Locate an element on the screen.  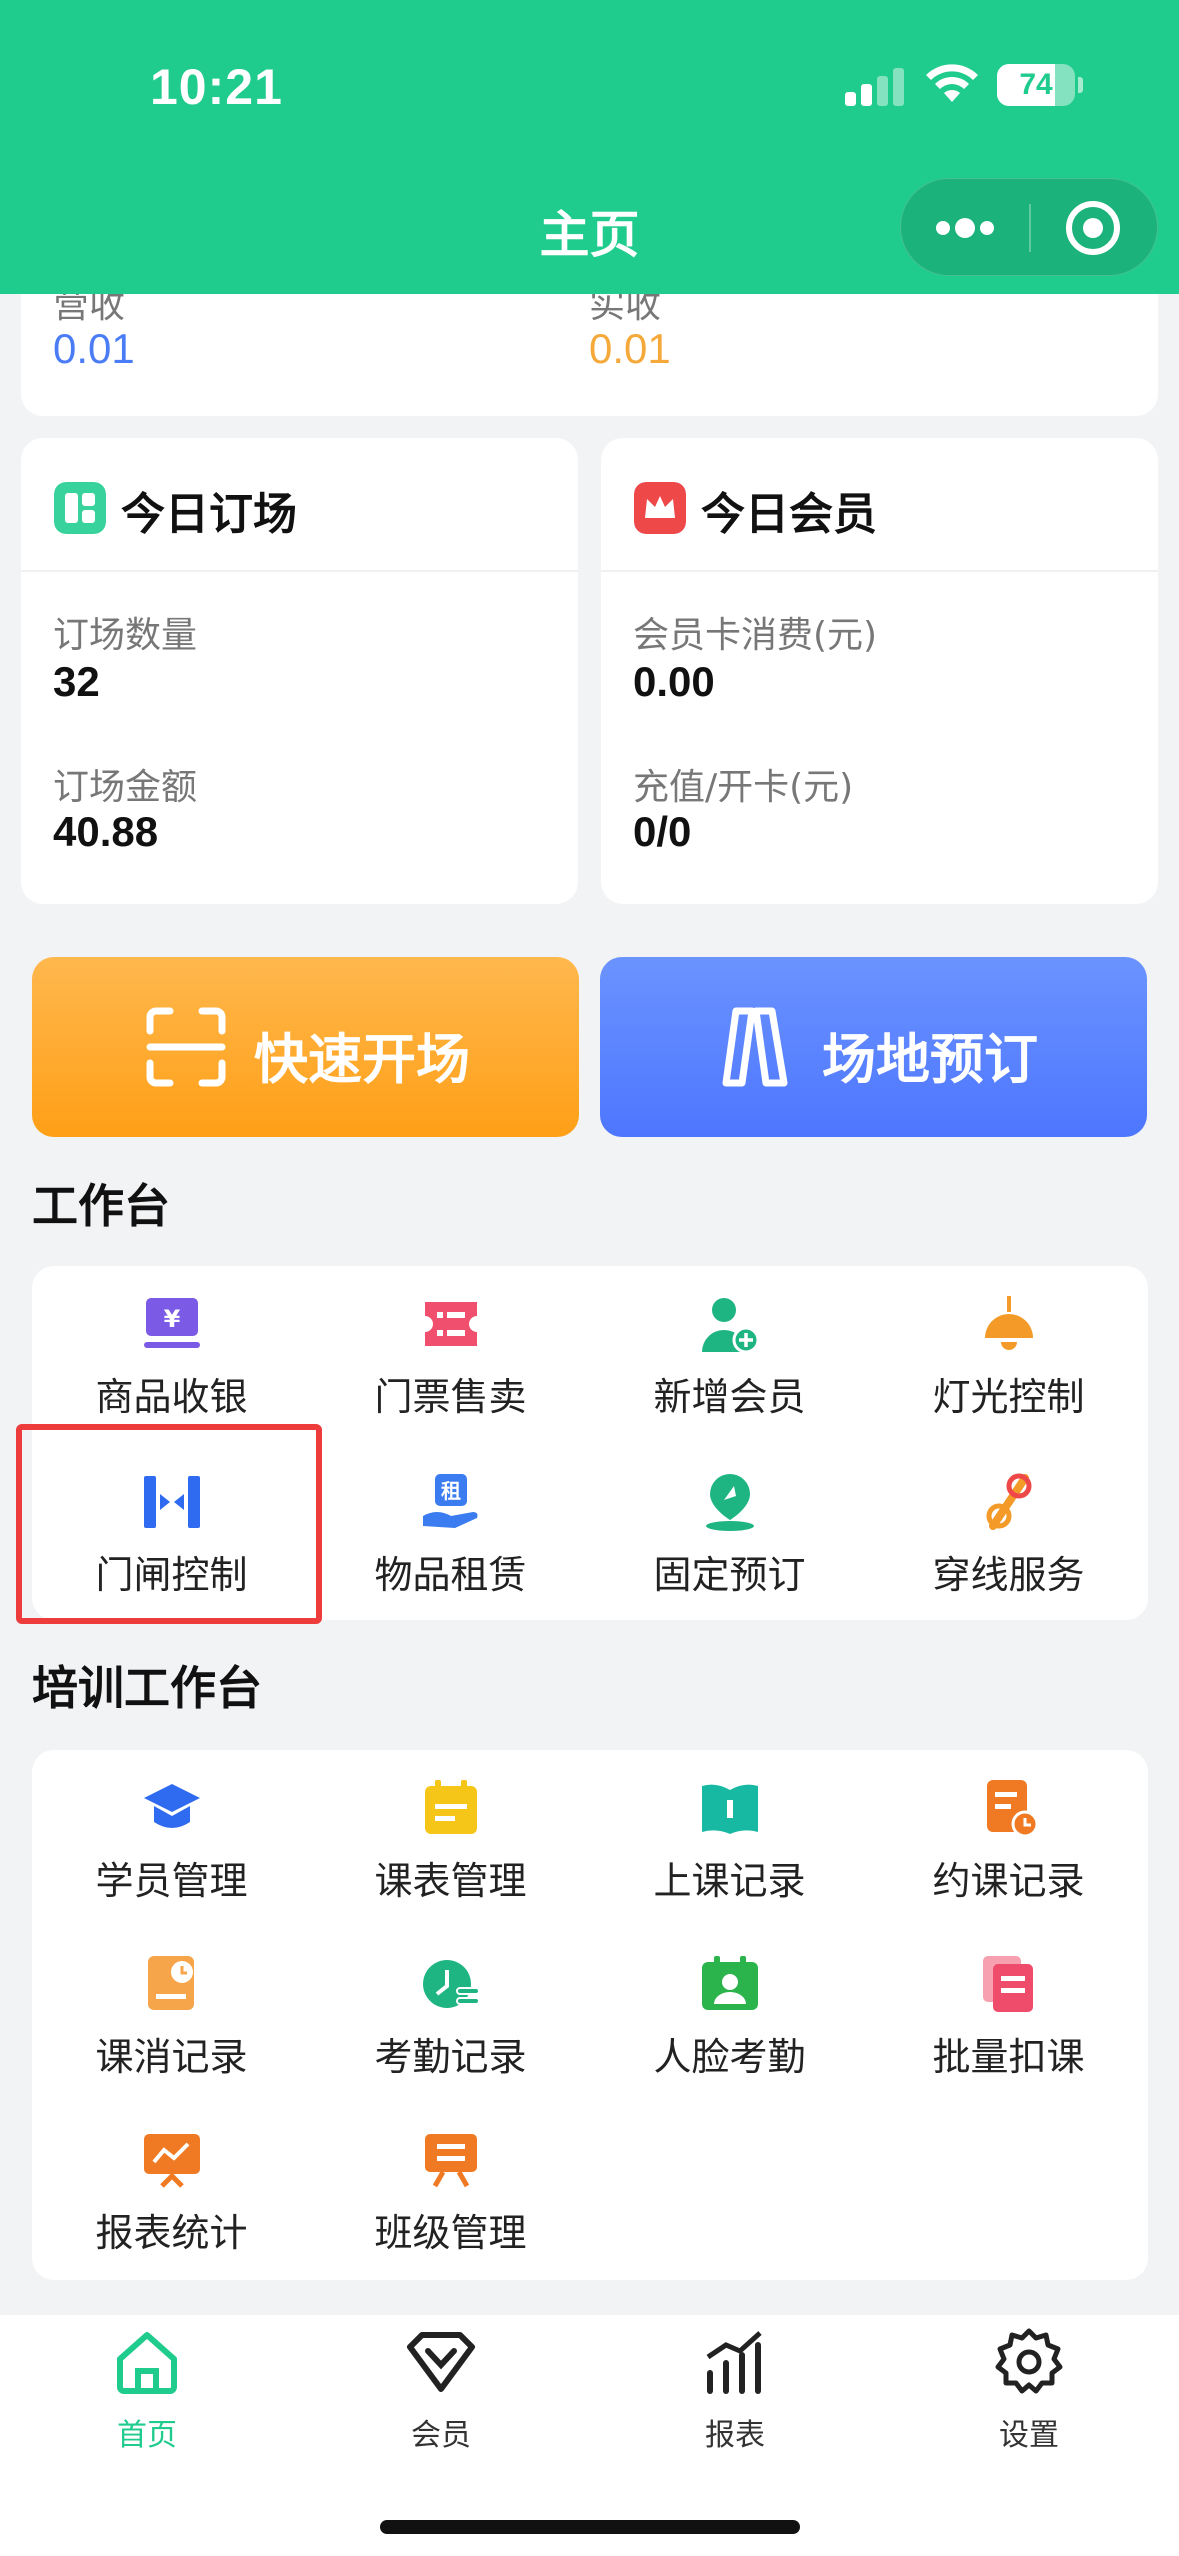
tile-student-management: 学员管理 is located at coordinates (171, 1838).